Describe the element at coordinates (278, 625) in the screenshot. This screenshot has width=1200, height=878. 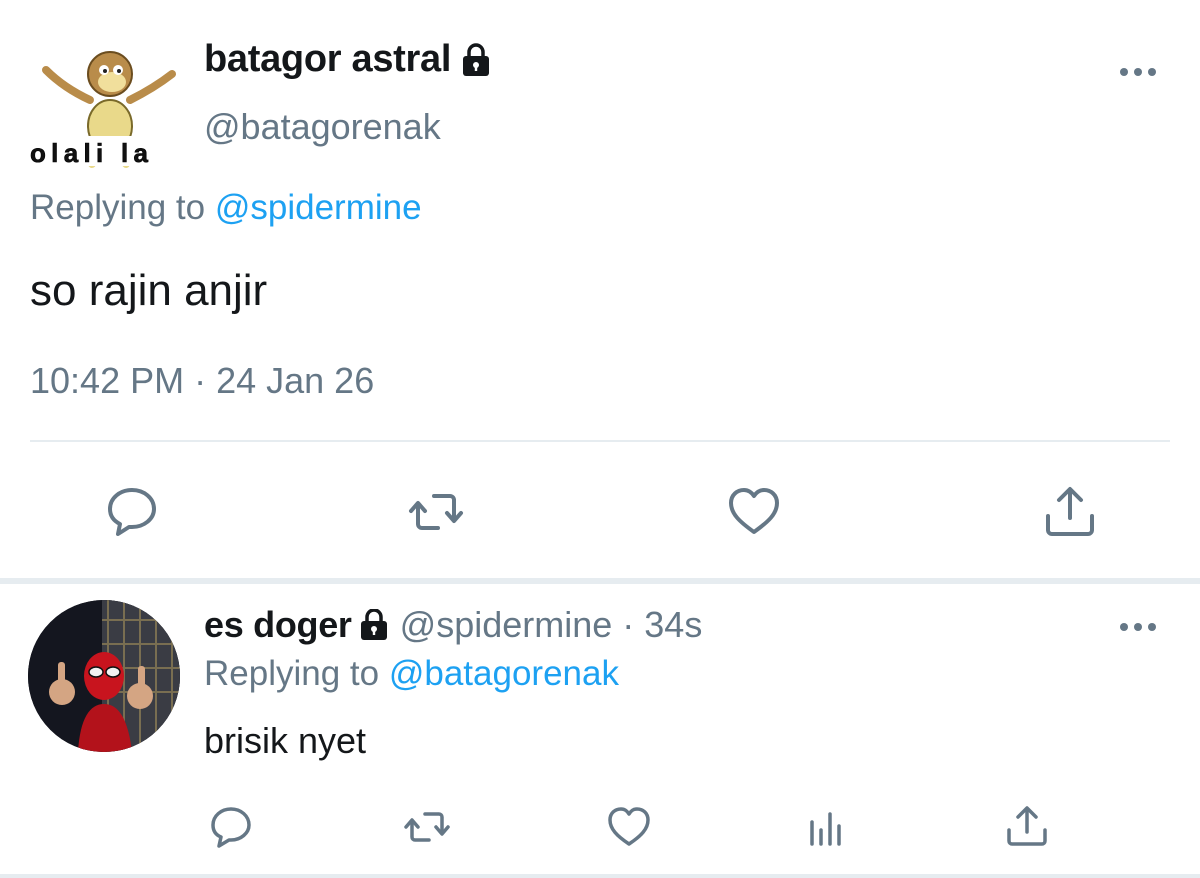
I see `display-name: es doger` at that location.